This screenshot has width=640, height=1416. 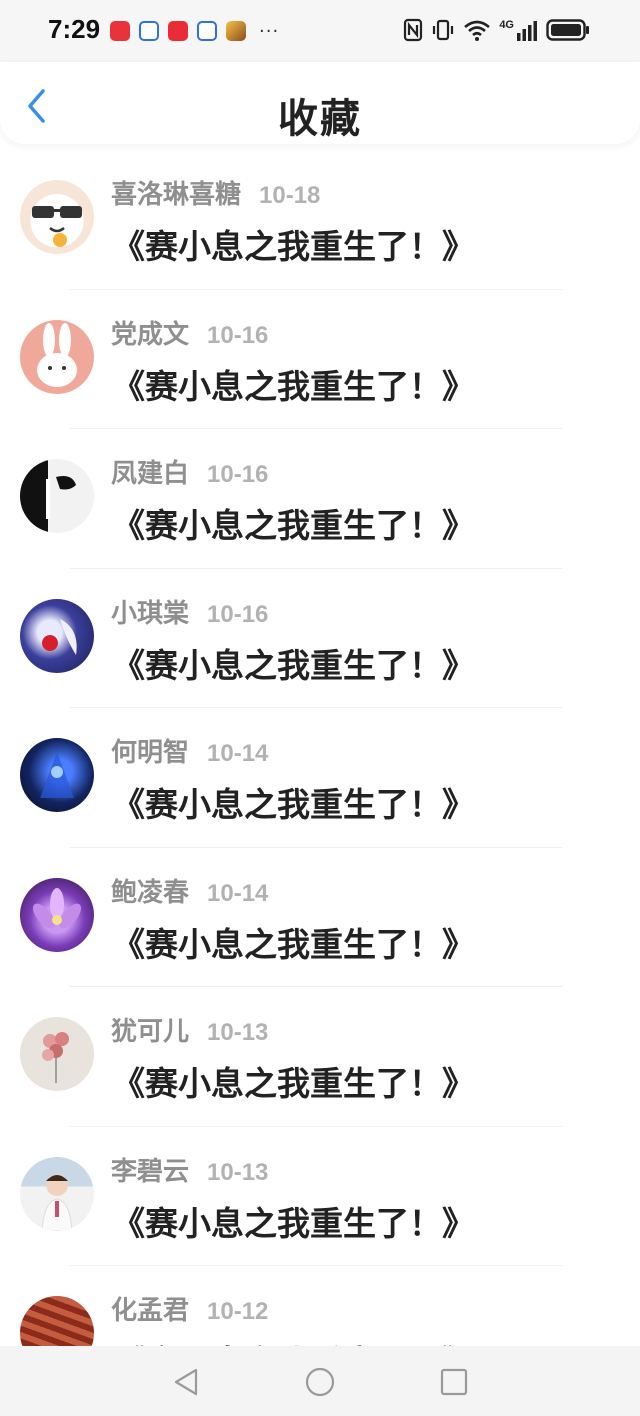 I want to click on nav-home-icon, so click(x=320, y=1382).